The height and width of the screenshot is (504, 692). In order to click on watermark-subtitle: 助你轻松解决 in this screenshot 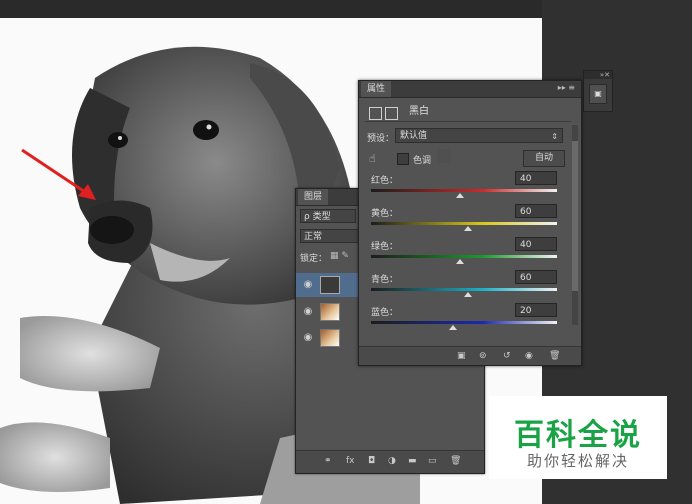, I will do `click(577, 461)`.